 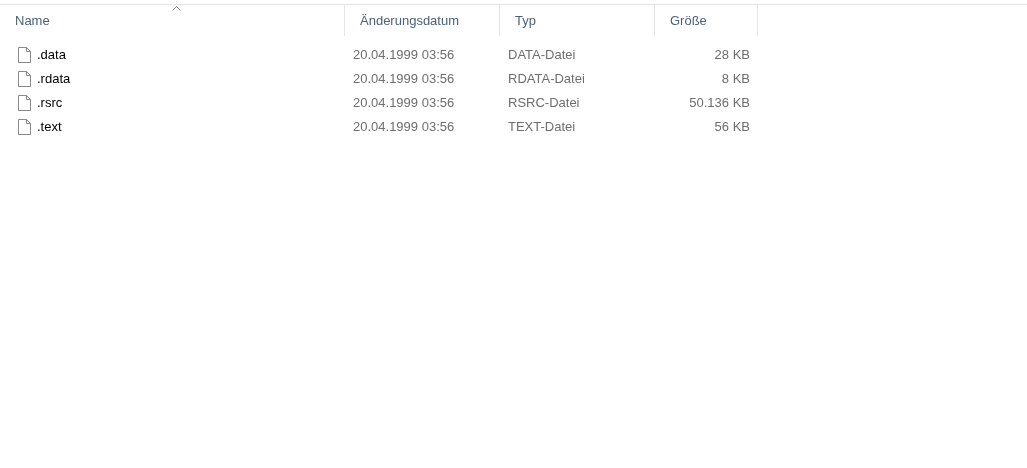 I want to click on file-name: .rdata, so click(x=54, y=79).